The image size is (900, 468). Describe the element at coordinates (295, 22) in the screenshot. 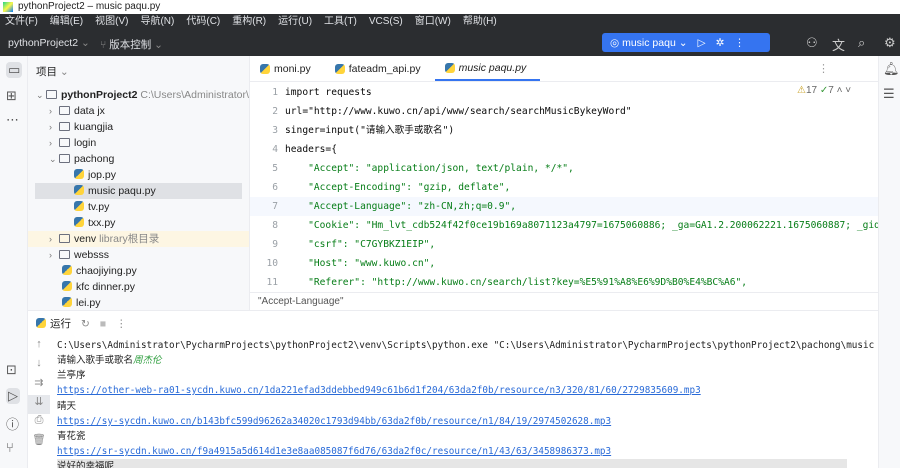

I see `menu-run: 运行(U)` at that location.